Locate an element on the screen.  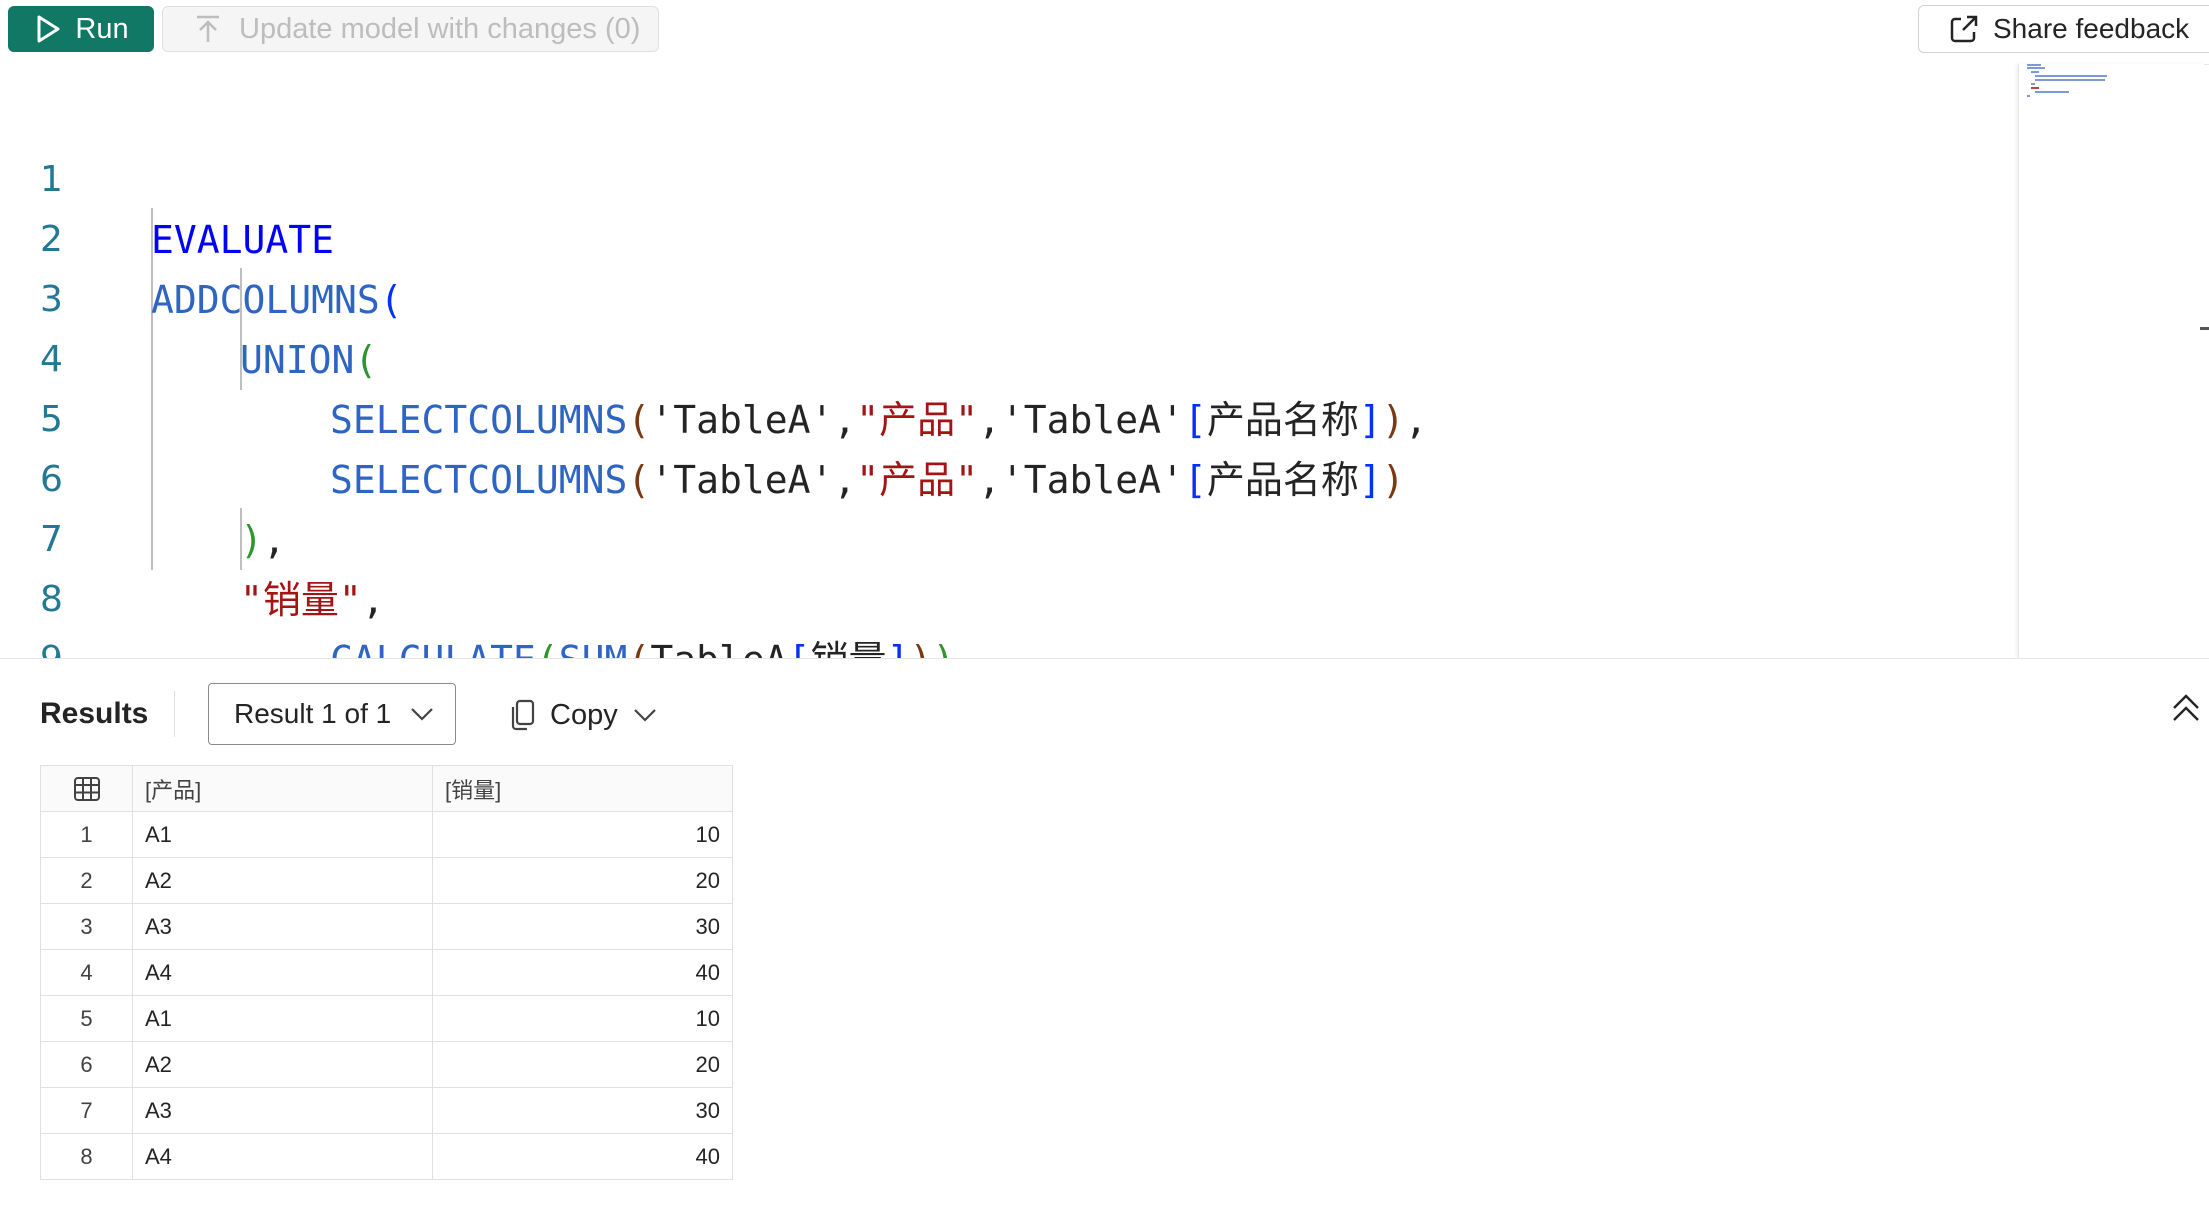
table-row: 2 A2 20 is located at coordinates (386, 880).